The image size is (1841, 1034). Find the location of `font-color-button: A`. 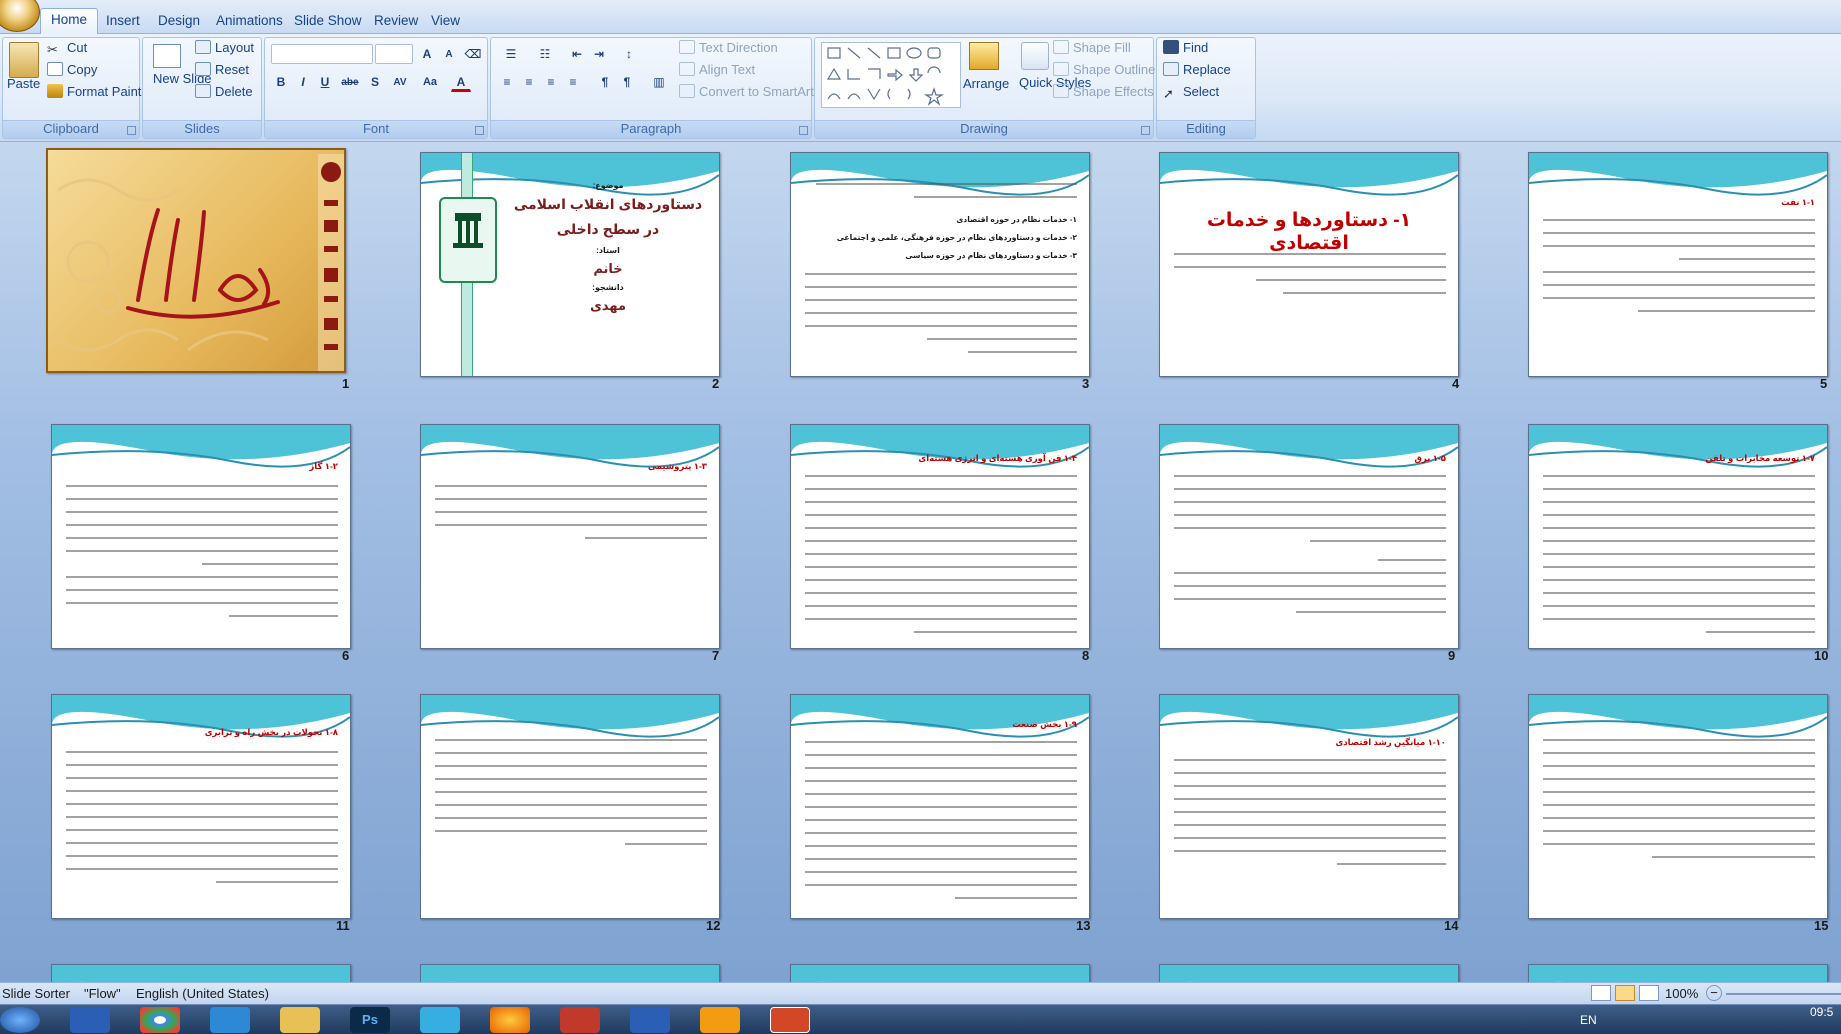

font-color-button: A is located at coordinates (461, 82).